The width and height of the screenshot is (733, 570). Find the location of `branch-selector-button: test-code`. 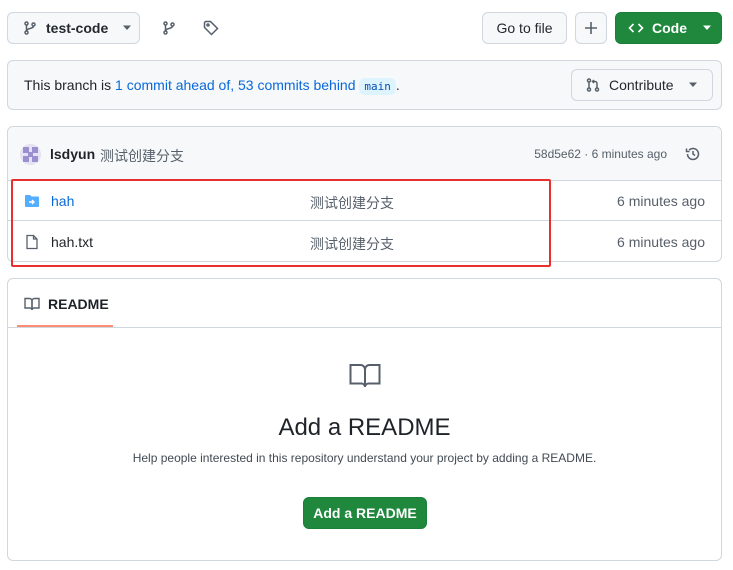

branch-selector-button: test-code is located at coordinates (73, 28).